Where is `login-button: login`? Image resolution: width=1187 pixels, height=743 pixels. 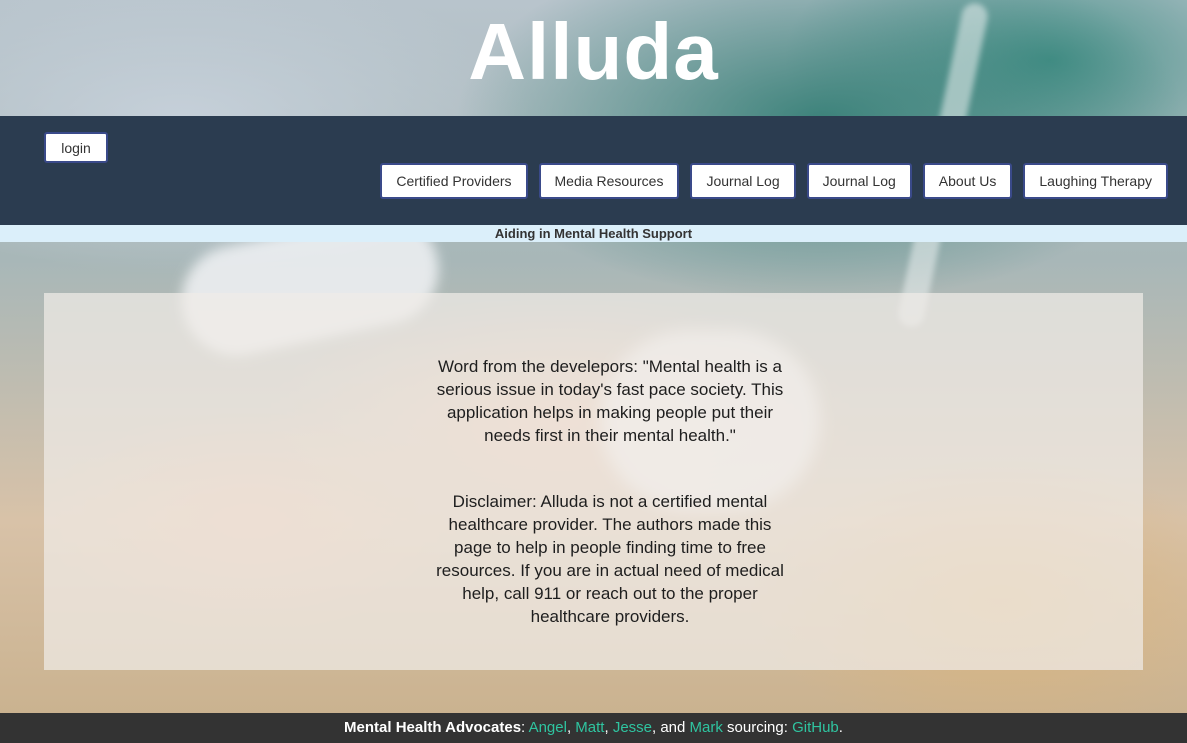
login-button: login is located at coordinates (76, 147).